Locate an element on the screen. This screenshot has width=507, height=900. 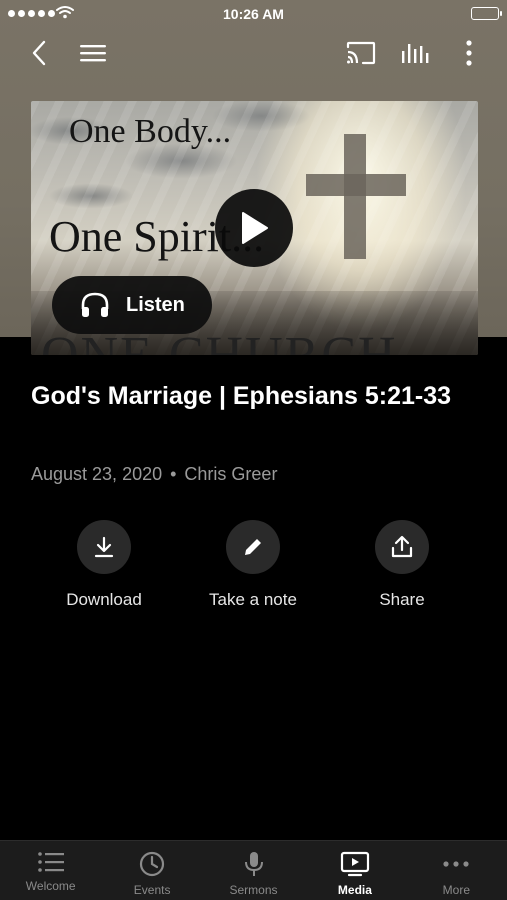
sermon-meta: August 23, 2020 • Chris Greer is located at coordinates (154, 474).